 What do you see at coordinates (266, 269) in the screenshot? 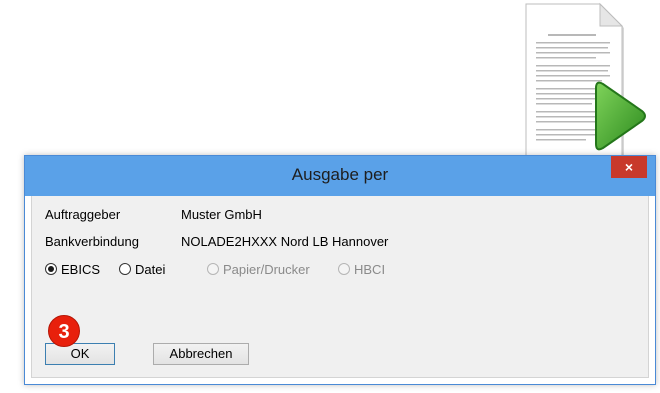
I see `radio-papier-drucker-label: Papier/Drucker` at bounding box center [266, 269].